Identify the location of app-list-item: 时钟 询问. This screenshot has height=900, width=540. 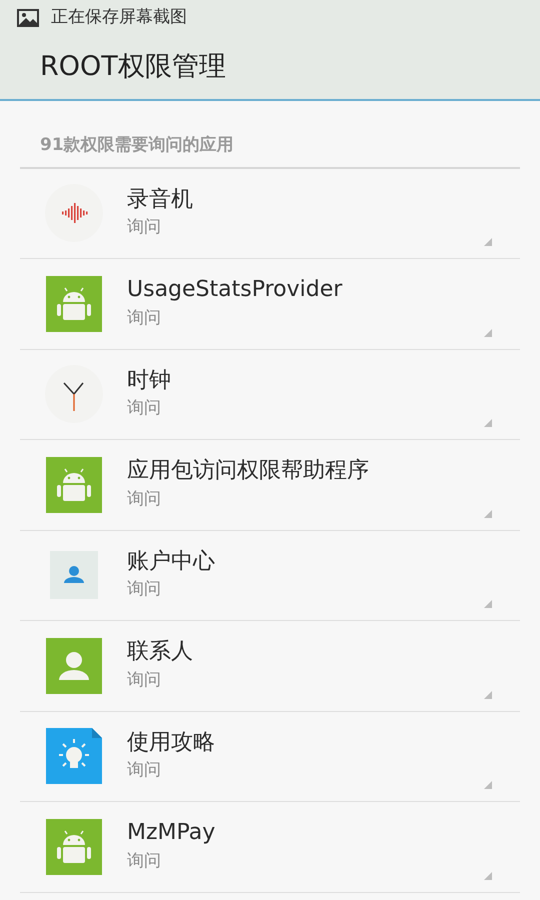
(270, 395).